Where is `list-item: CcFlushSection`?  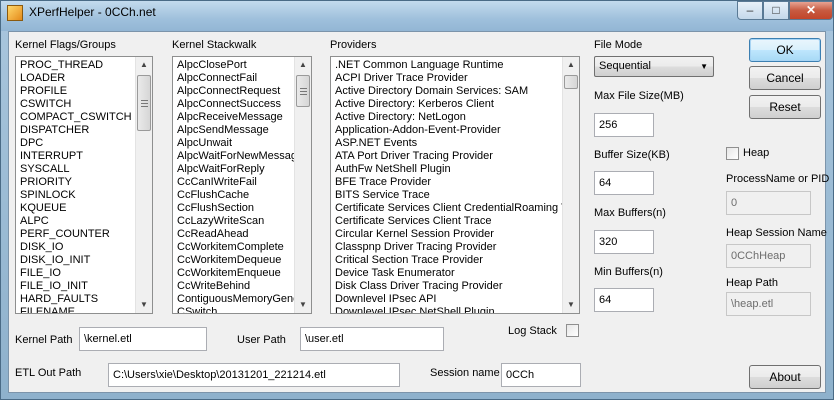 list-item: CcFlushSection is located at coordinates (234, 208).